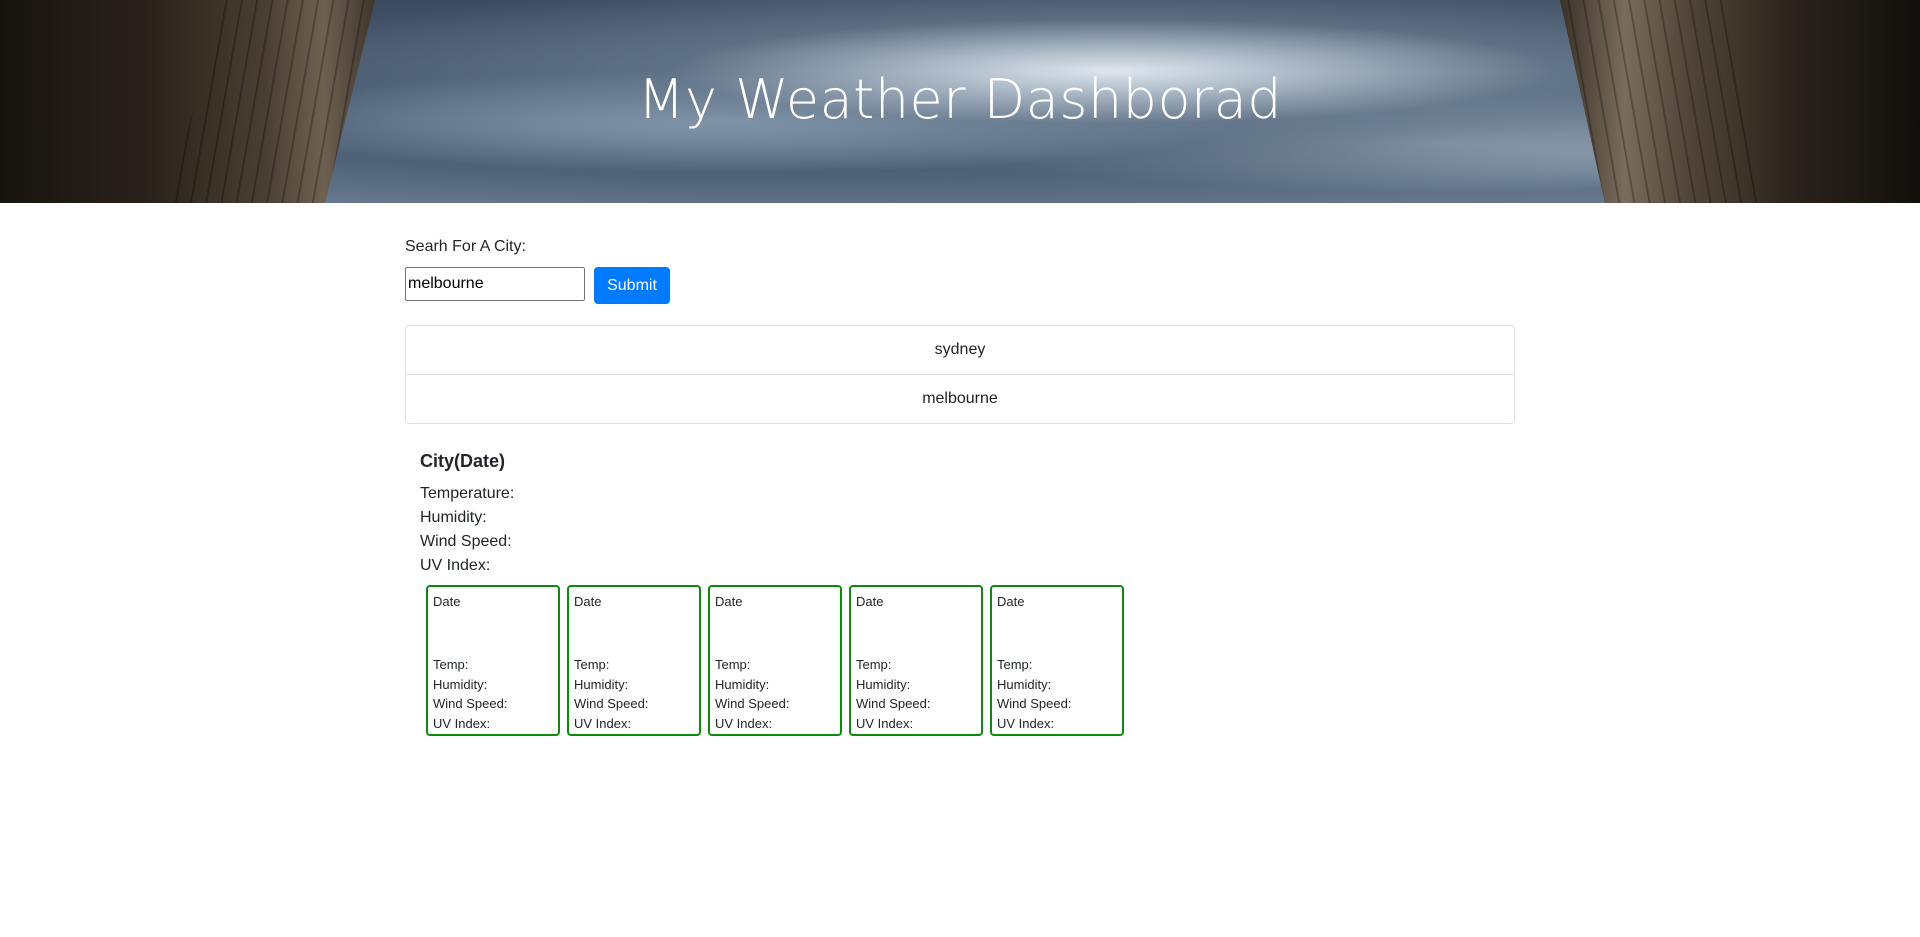 This screenshot has width=1920, height=937. I want to click on current-uv-index: UV Index:, so click(455, 565).